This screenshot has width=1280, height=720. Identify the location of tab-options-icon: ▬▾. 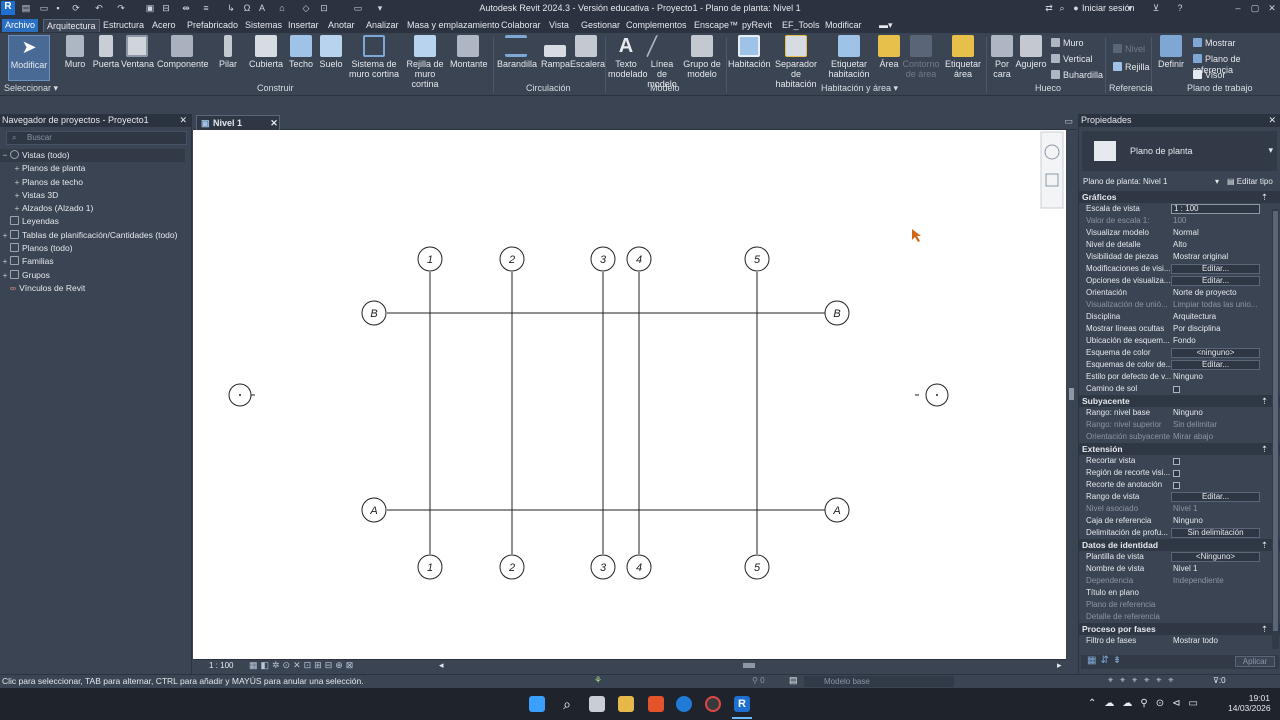
(886, 25).